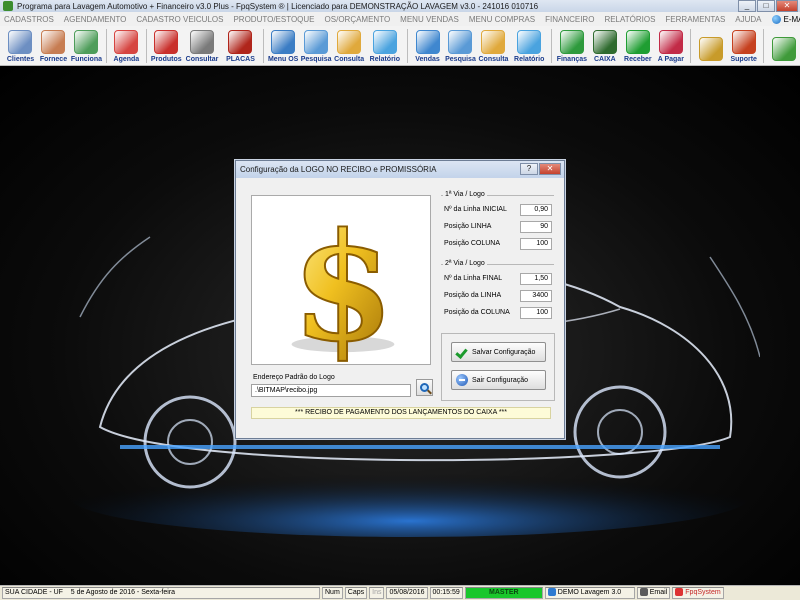 The height and width of the screenshot is (600, 800). I want to click on via2-posicao-coluna-label: Posição da COLUNA, so click(477, 312).